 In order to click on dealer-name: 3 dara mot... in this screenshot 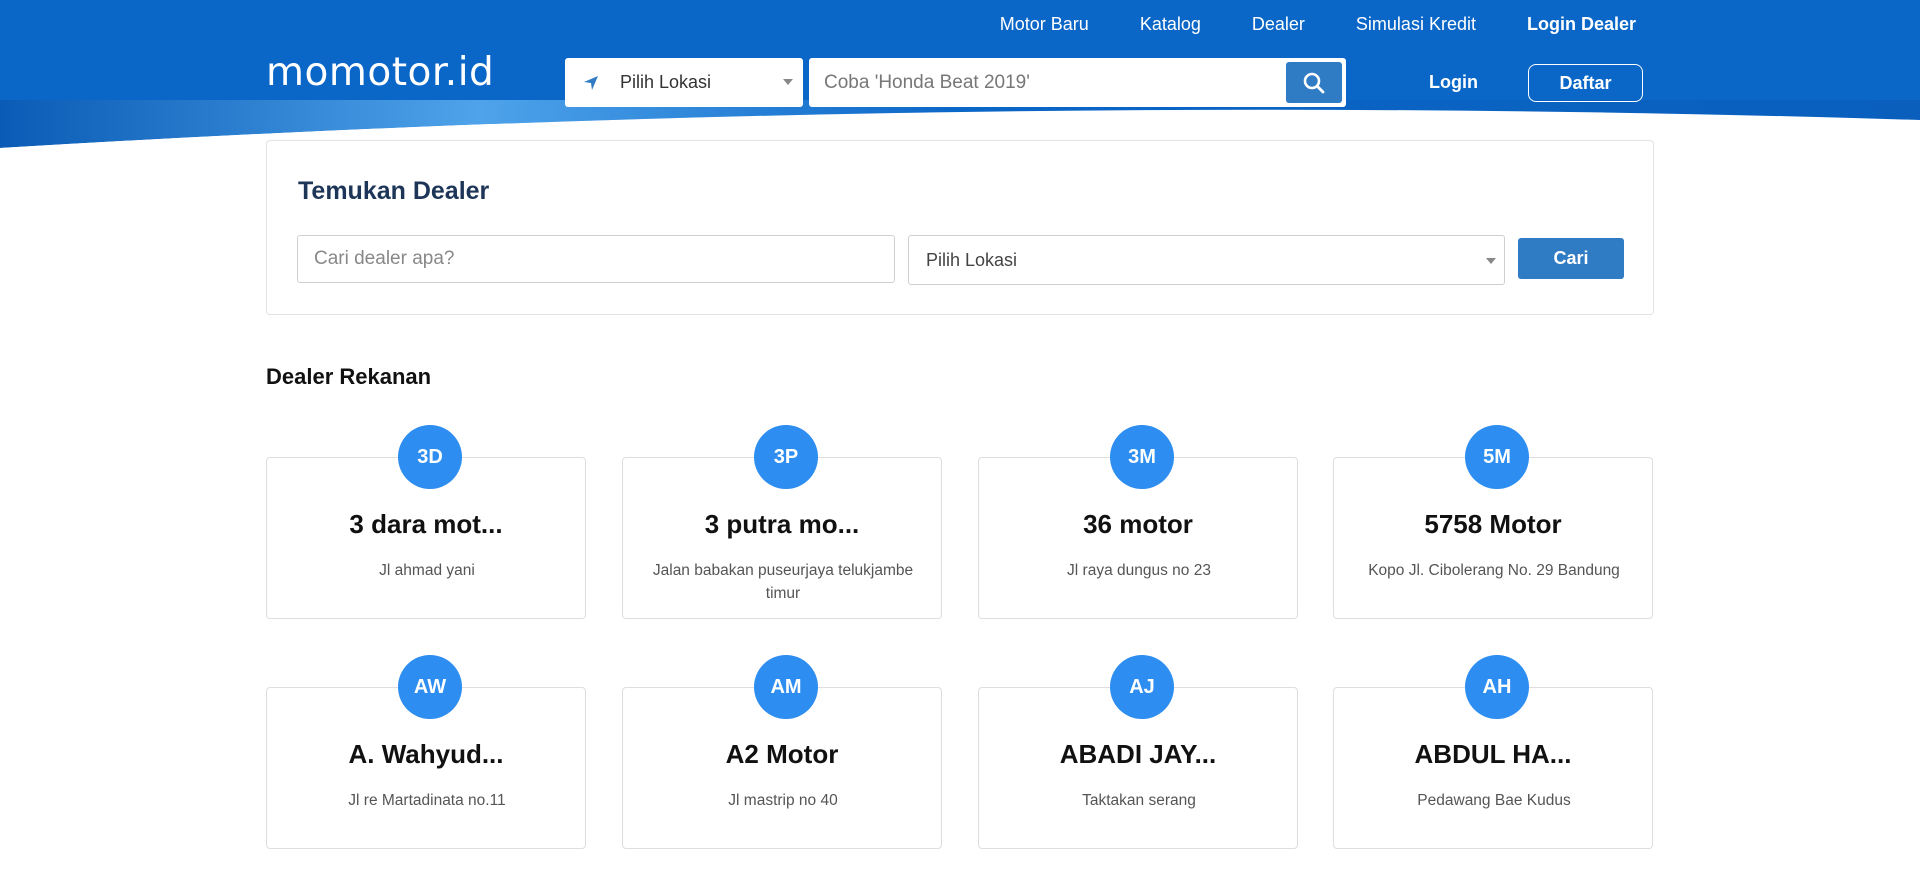, I will do `click(426, 524)`.